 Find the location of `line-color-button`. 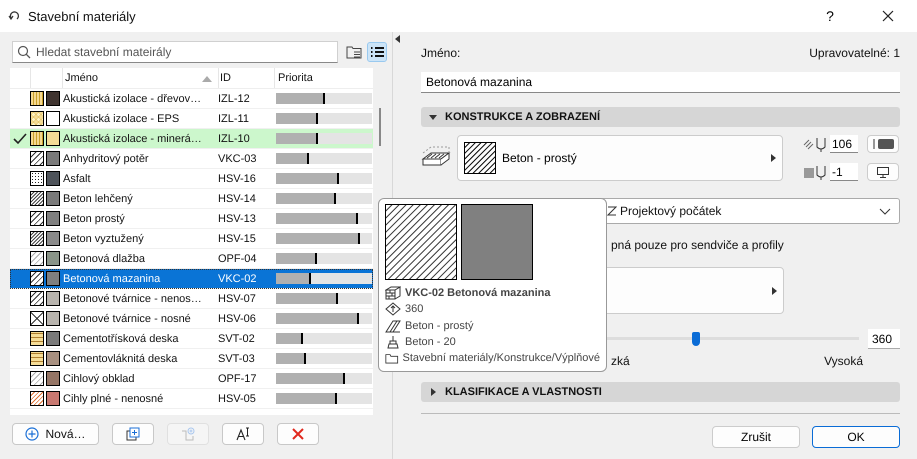

line-color-button is located at coordinates (883, 144).